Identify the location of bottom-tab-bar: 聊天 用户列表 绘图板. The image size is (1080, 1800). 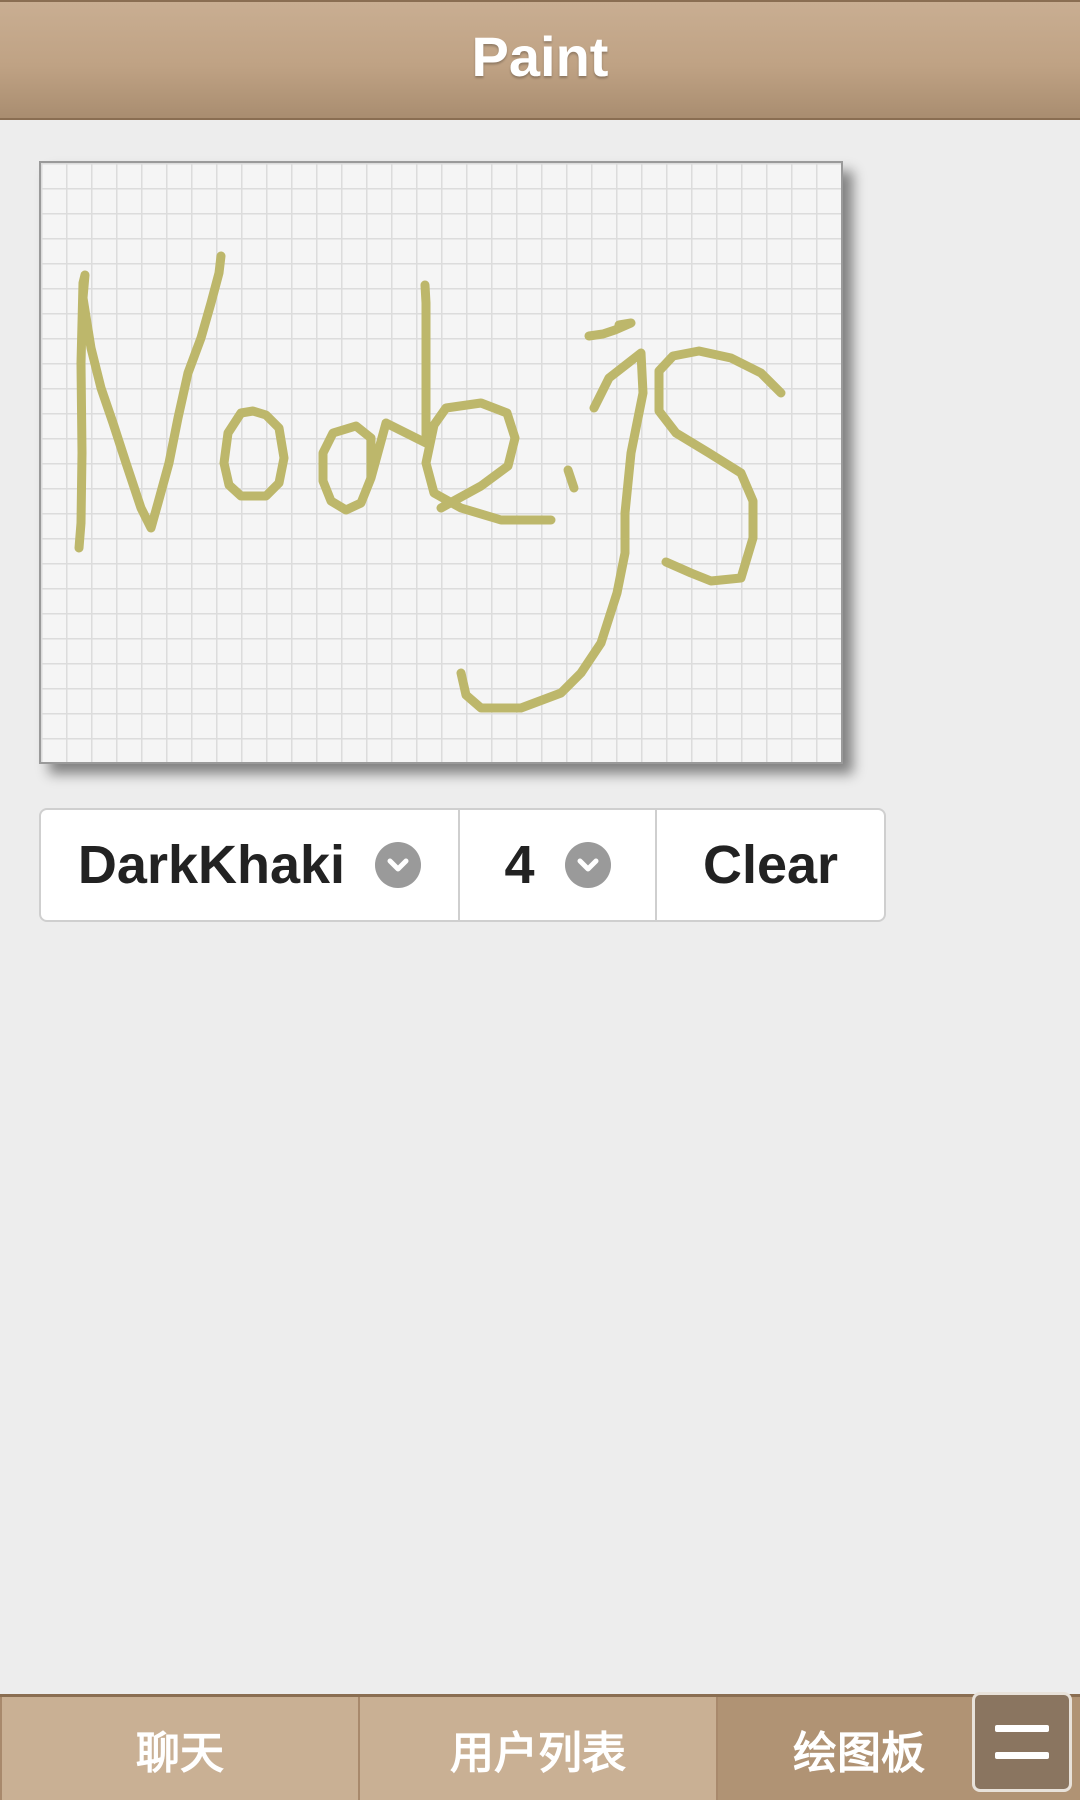
(540, 1747).